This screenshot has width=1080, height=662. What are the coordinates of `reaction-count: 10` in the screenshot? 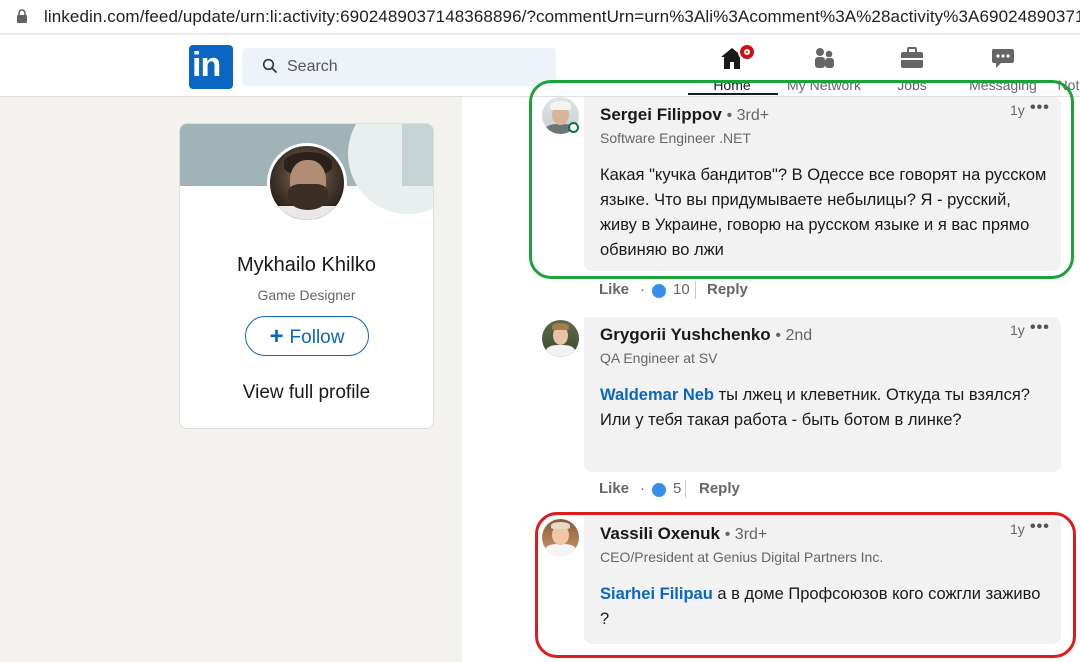 It's located at (681, 289).